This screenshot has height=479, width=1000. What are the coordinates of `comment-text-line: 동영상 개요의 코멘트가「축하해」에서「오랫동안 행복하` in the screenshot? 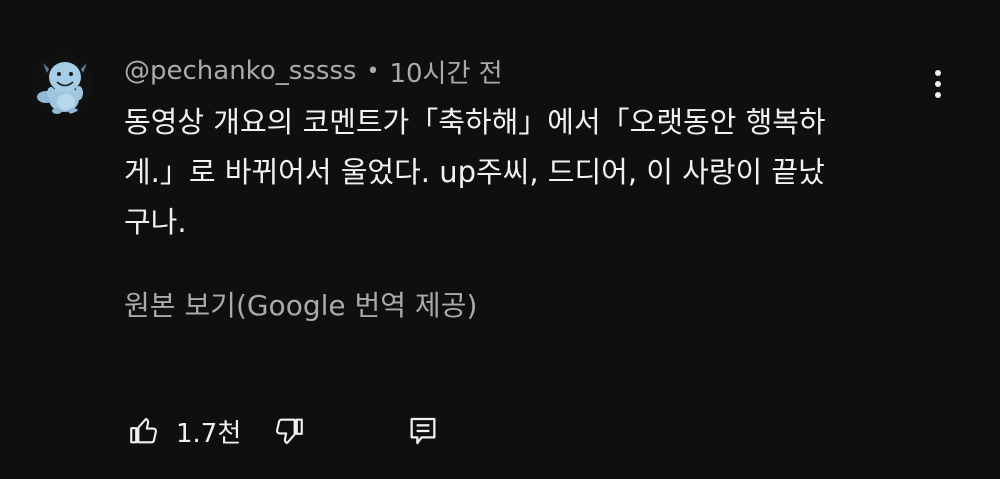 It's located at (475, 122).